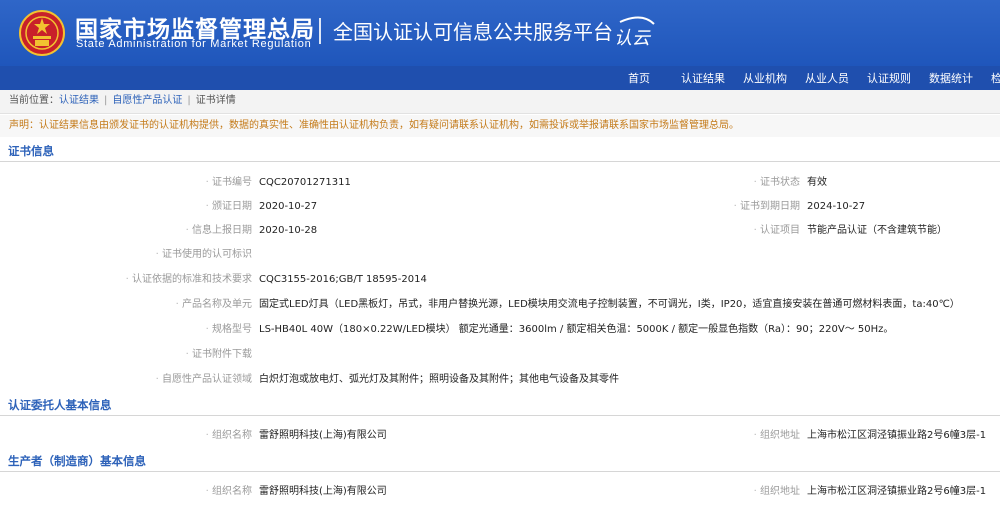 This screenshot has width=1000, height=513. I want to click on field-label-attachment-download: 证书附件下载, so click(162, 355).